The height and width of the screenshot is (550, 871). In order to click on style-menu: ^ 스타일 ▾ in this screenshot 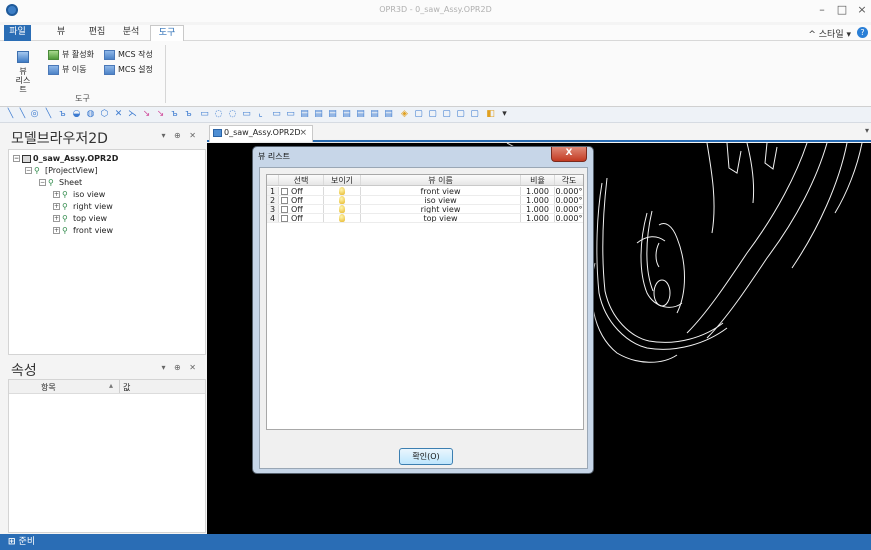, I will do `click(829, 33)`.